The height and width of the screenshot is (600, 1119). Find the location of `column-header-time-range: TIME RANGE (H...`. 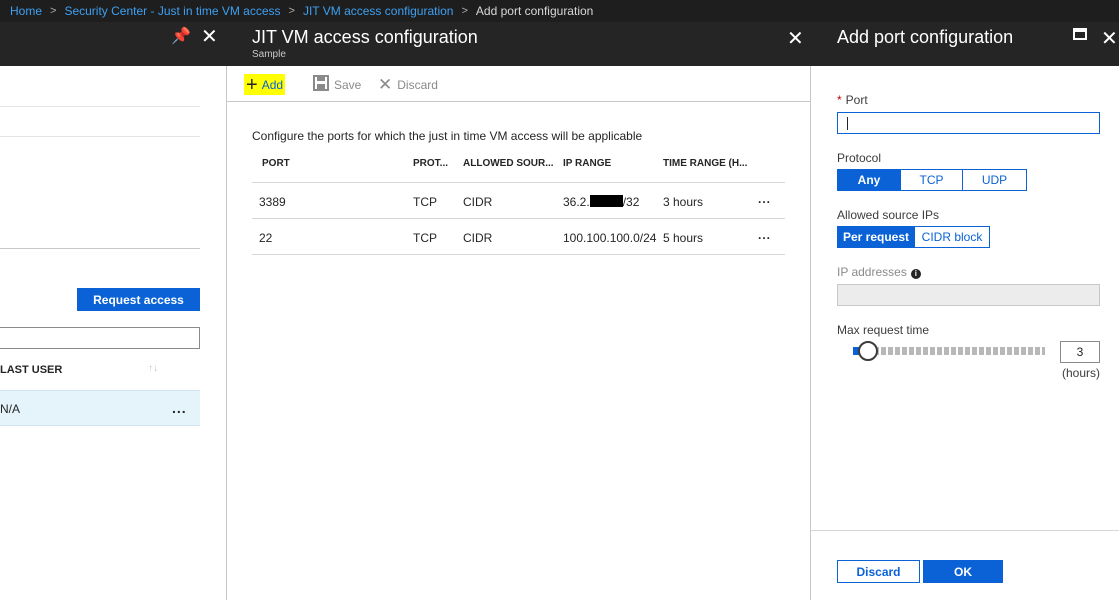

column-header-time-range: TIME RANGE (H... is located at coordinates (705, 163).